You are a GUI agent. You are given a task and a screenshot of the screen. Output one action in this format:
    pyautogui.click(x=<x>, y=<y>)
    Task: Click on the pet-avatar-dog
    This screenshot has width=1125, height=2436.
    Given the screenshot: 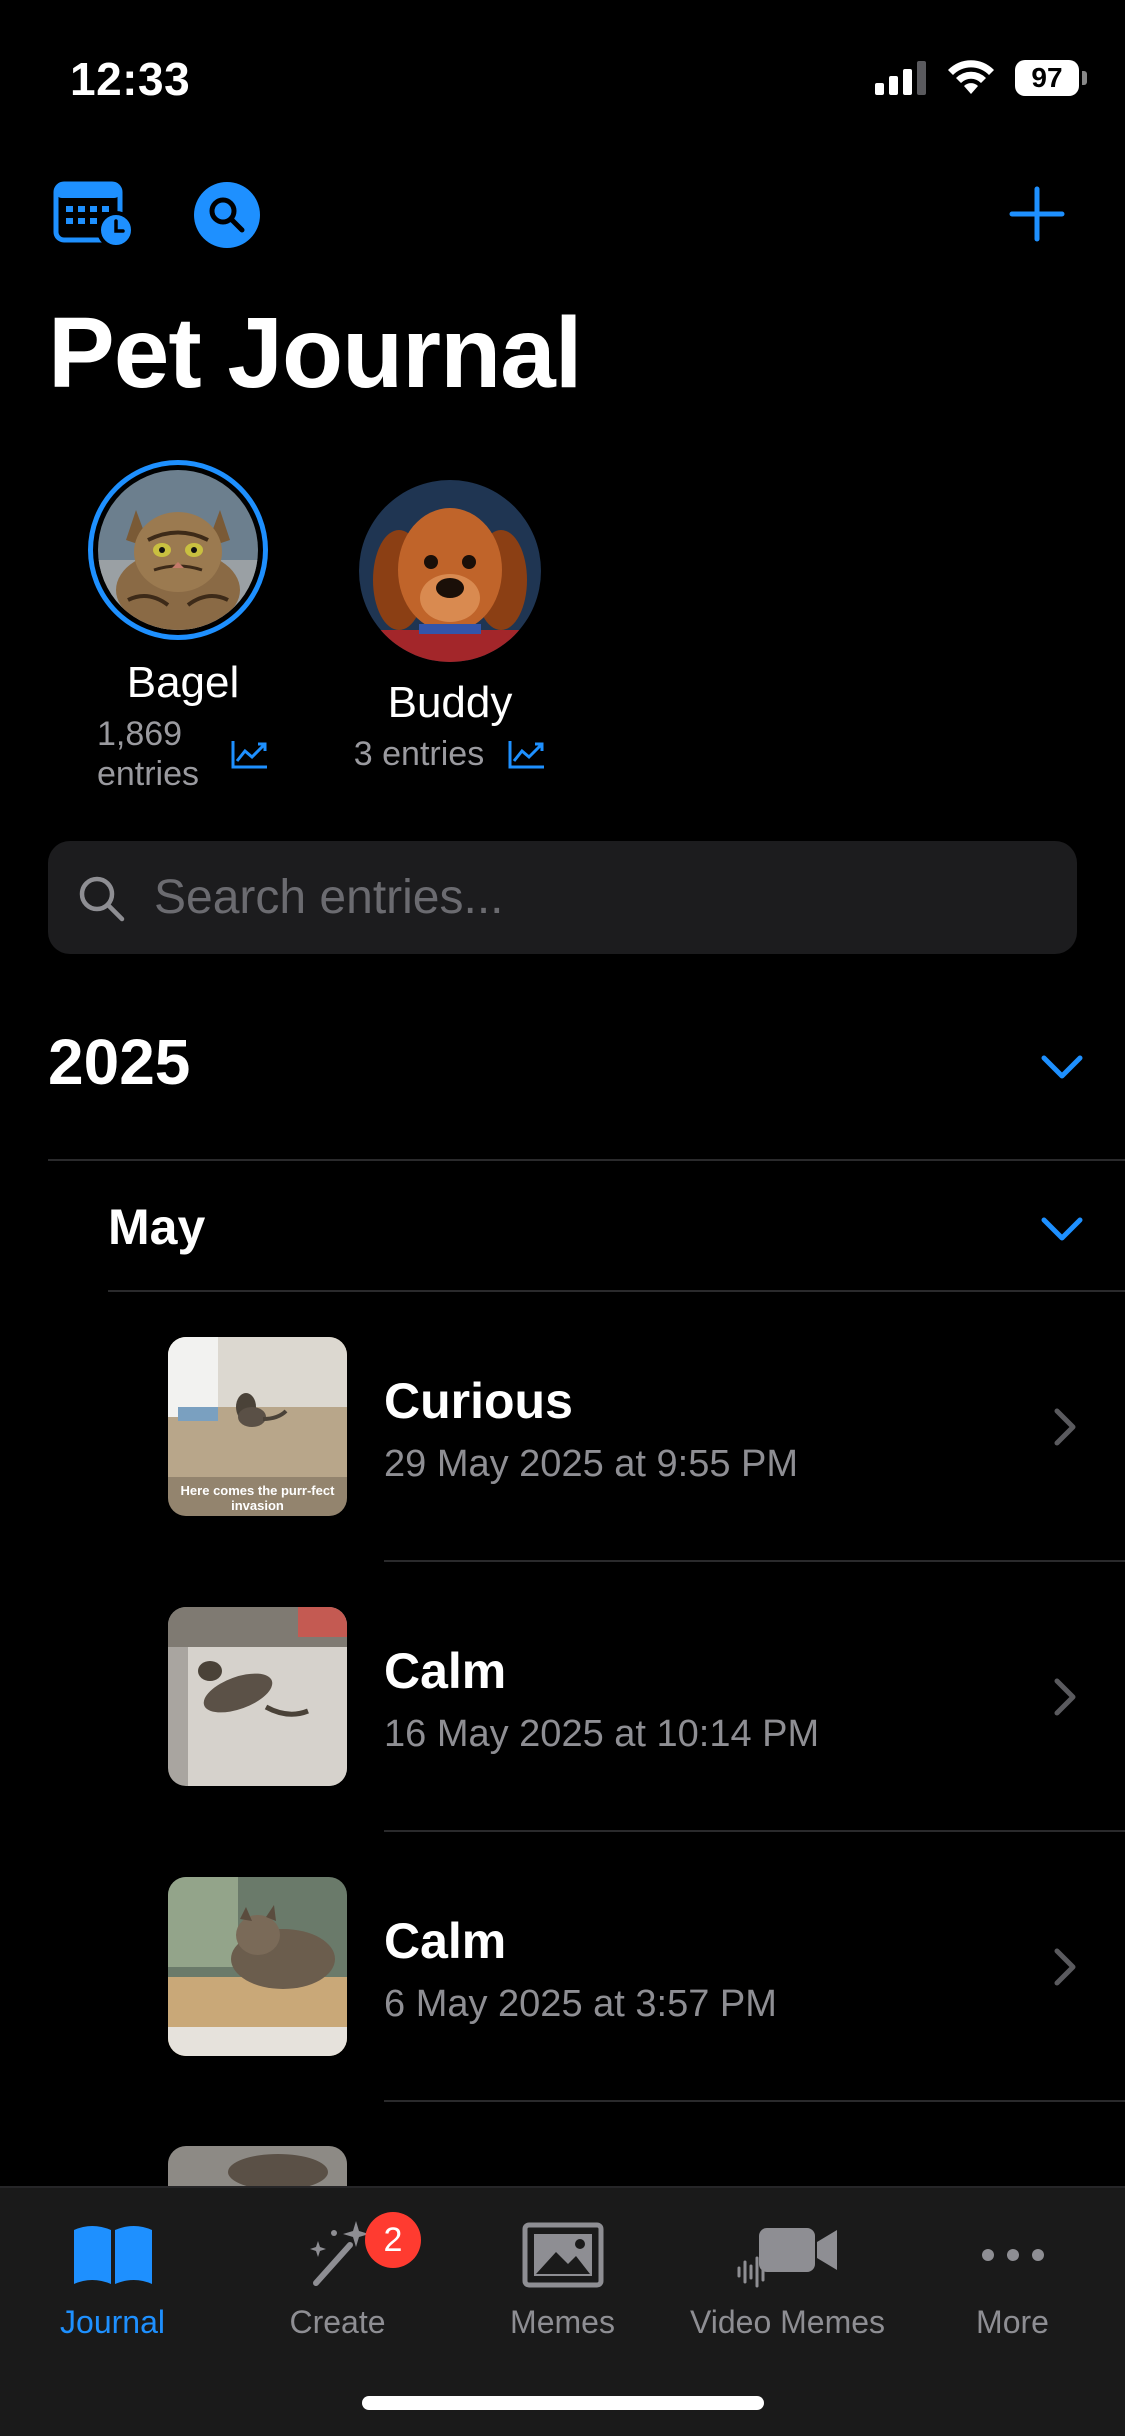 What is the action you would take?
    pyautogui.click(x=450, y=571)
    